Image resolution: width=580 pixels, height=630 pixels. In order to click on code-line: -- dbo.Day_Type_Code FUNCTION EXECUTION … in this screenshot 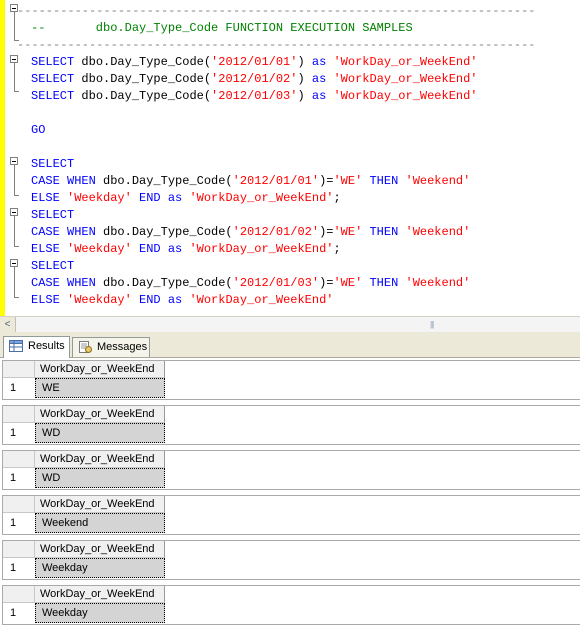, I will do `click(222, 28)`.